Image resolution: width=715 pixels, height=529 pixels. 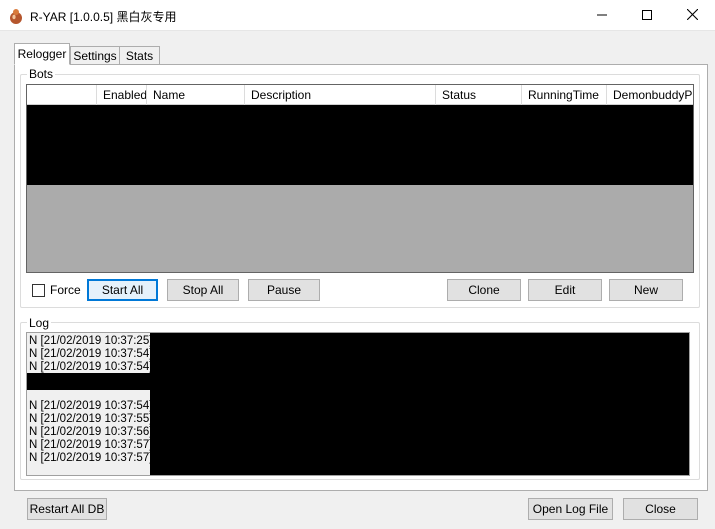 I want to click on minimize-icon, so click(x=602, y=16).